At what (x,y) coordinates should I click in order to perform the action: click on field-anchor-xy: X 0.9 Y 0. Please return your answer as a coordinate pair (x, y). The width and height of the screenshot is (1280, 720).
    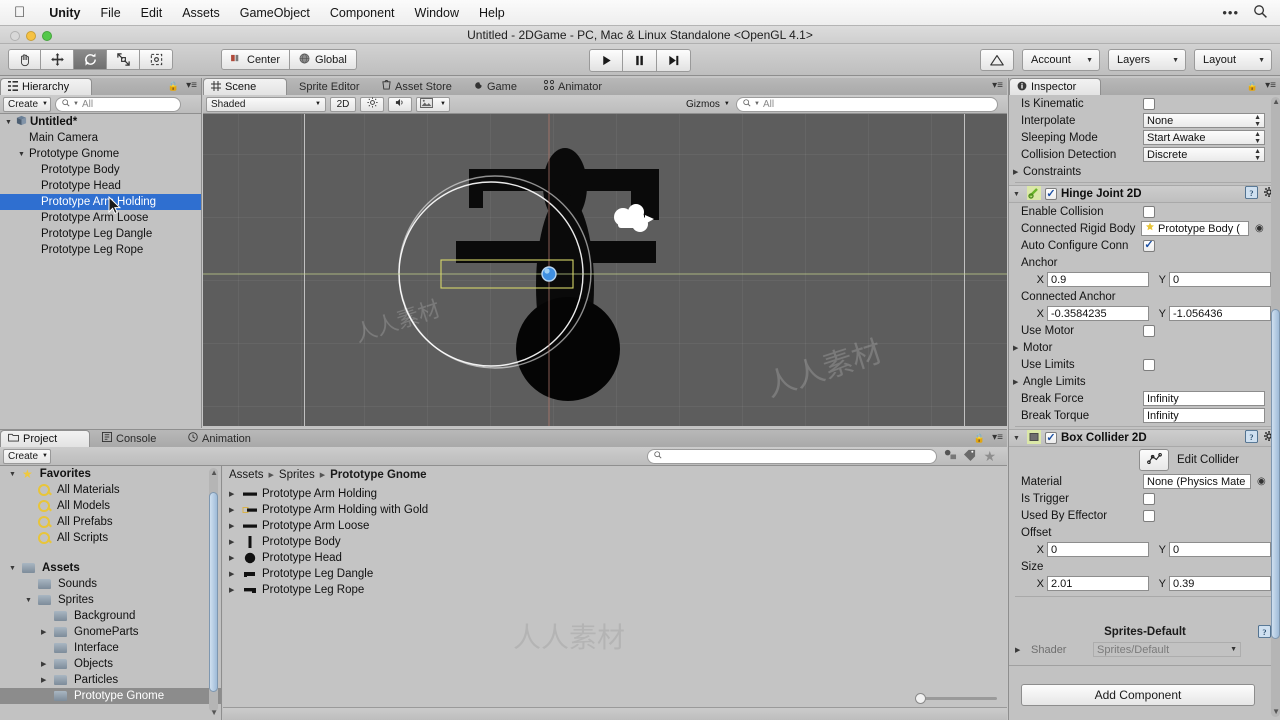
    Looking at the image, I should click on (1144, 279).